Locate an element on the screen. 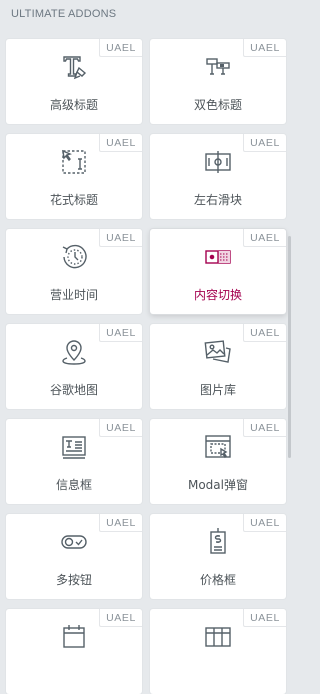  widget-label: Modal弹窗 is located at coordinates (217, 485).